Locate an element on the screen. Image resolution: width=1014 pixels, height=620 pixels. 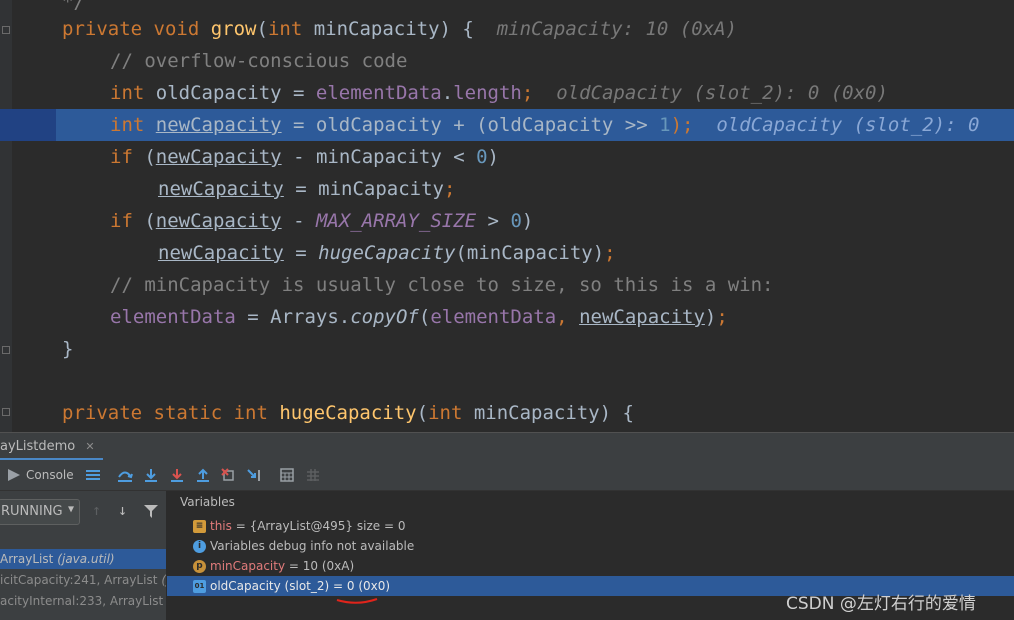
code-line: newCapacity = minCapacity; is located at coordinates (507, 189).